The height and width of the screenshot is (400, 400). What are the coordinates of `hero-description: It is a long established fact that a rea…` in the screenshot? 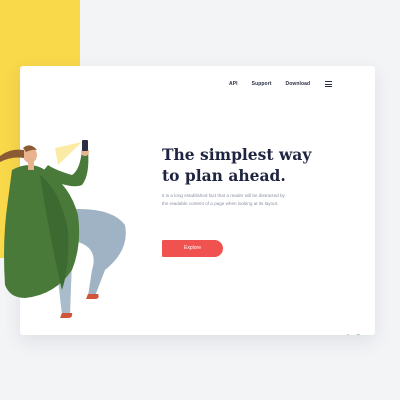 It's located at (223, 199).